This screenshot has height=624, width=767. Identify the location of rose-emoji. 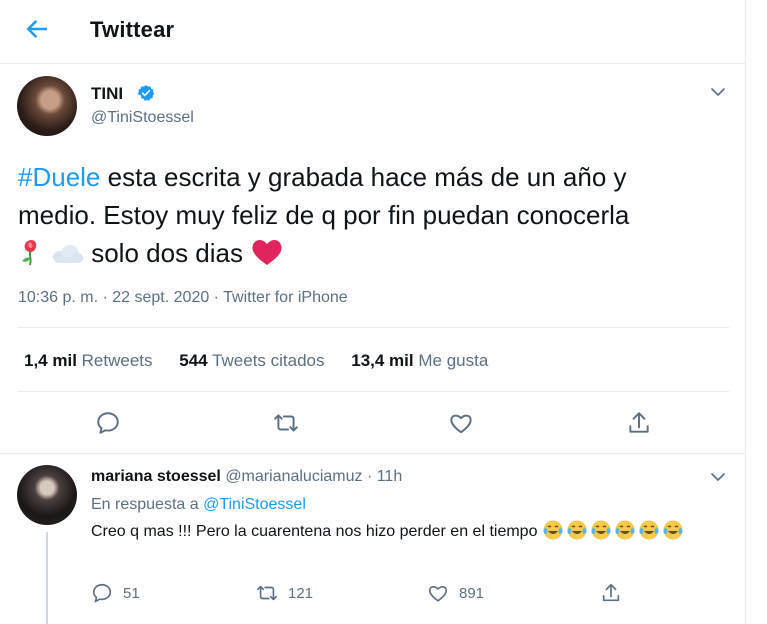
(29, 253).